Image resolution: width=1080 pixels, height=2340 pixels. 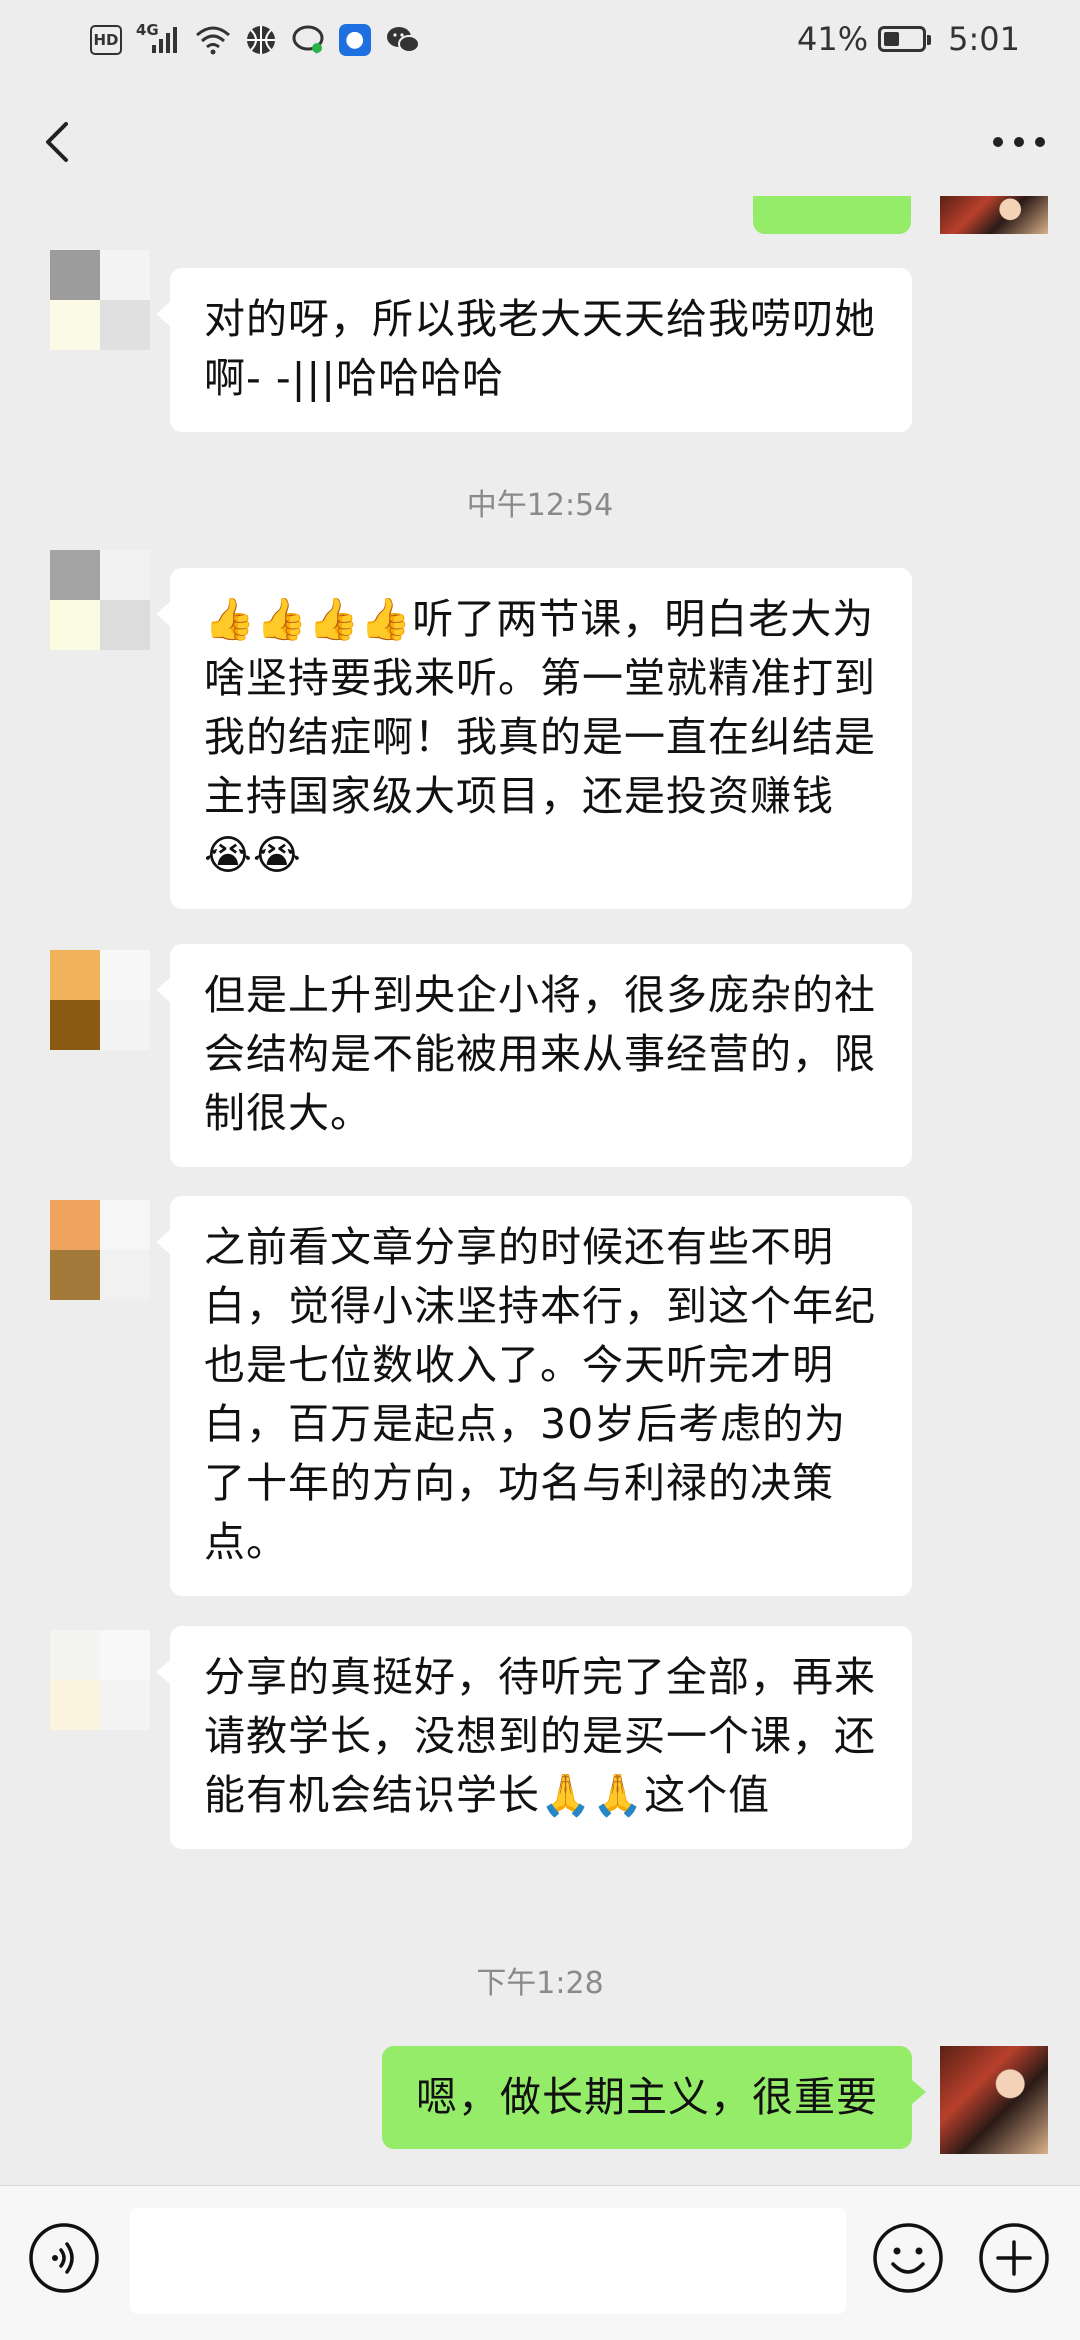 I want to click on message-input, so click(x=488, y=2261).